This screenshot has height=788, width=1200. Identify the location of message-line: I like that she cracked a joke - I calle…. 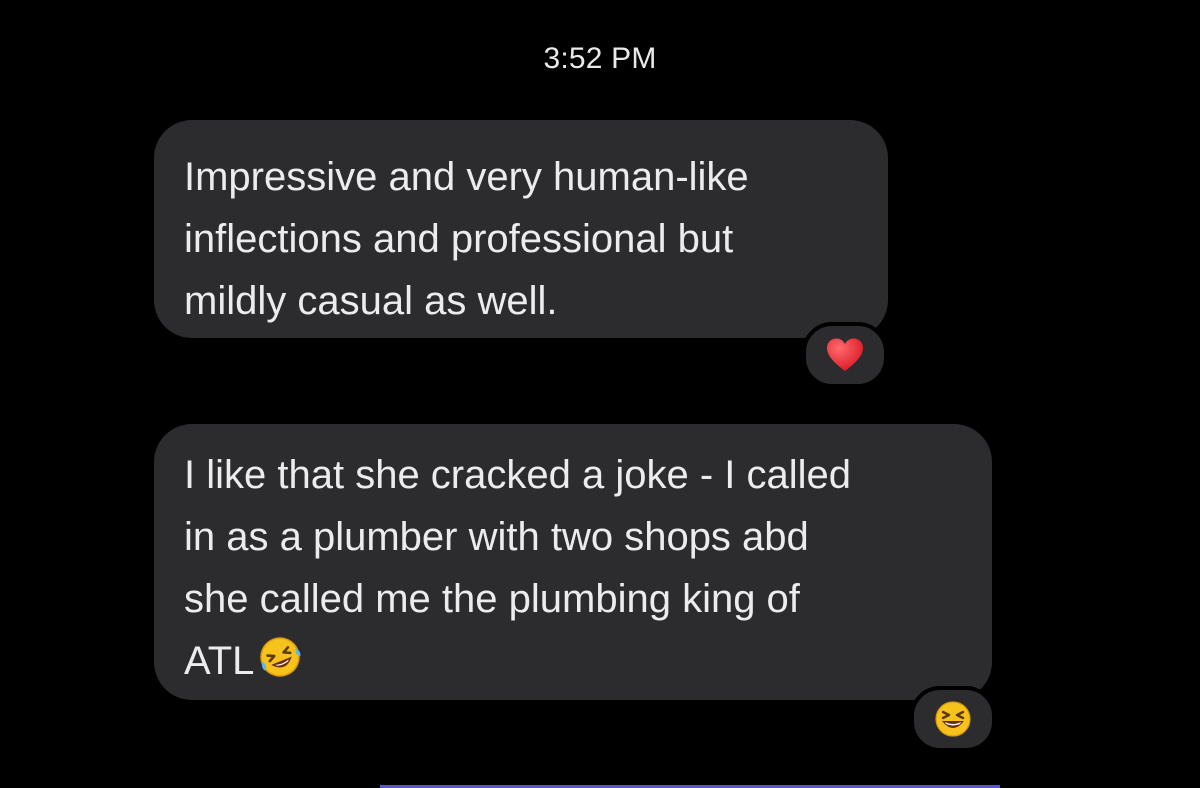
(517, 475).